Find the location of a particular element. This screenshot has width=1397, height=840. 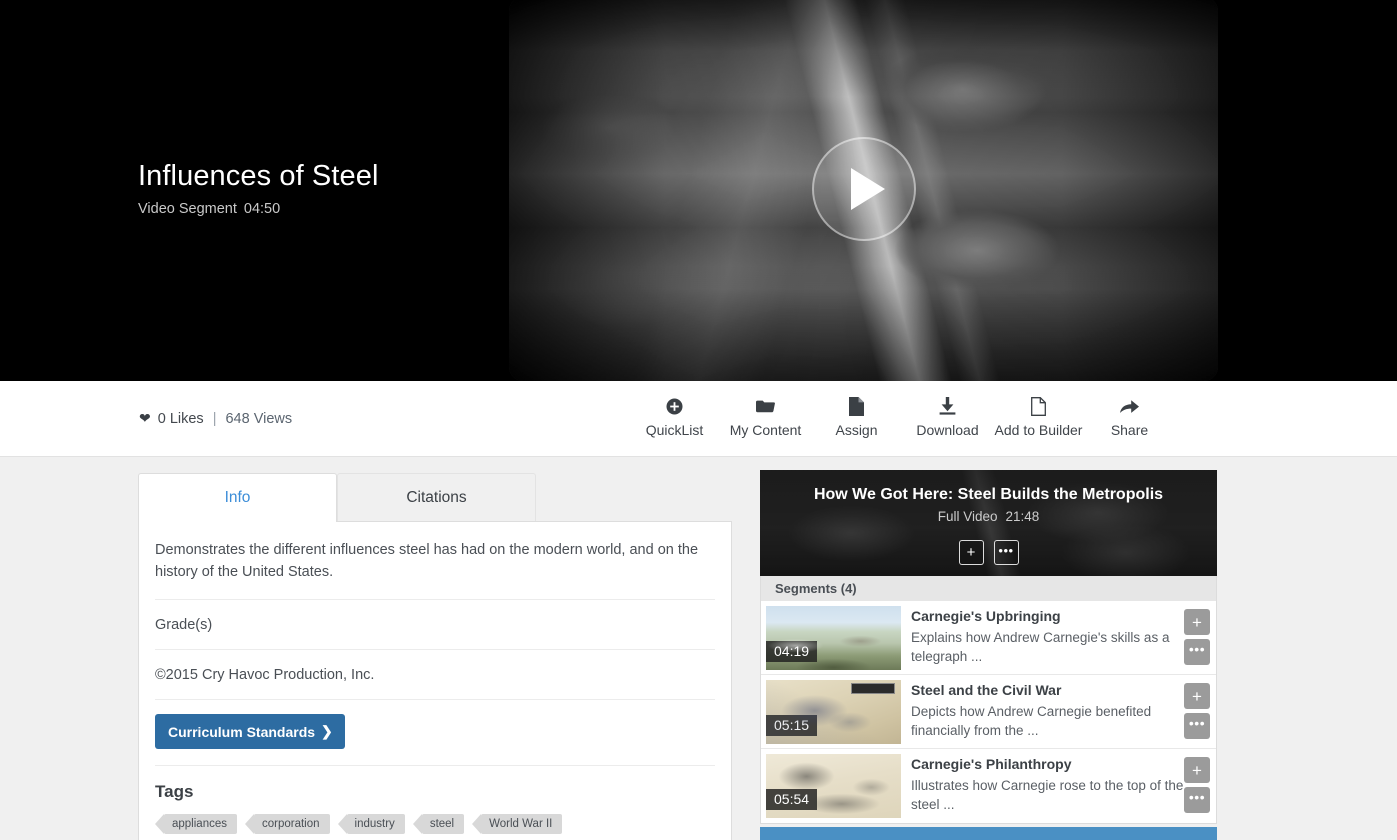

add-to-builder-button: Add to Builder is located at coordinates (1038, 416).